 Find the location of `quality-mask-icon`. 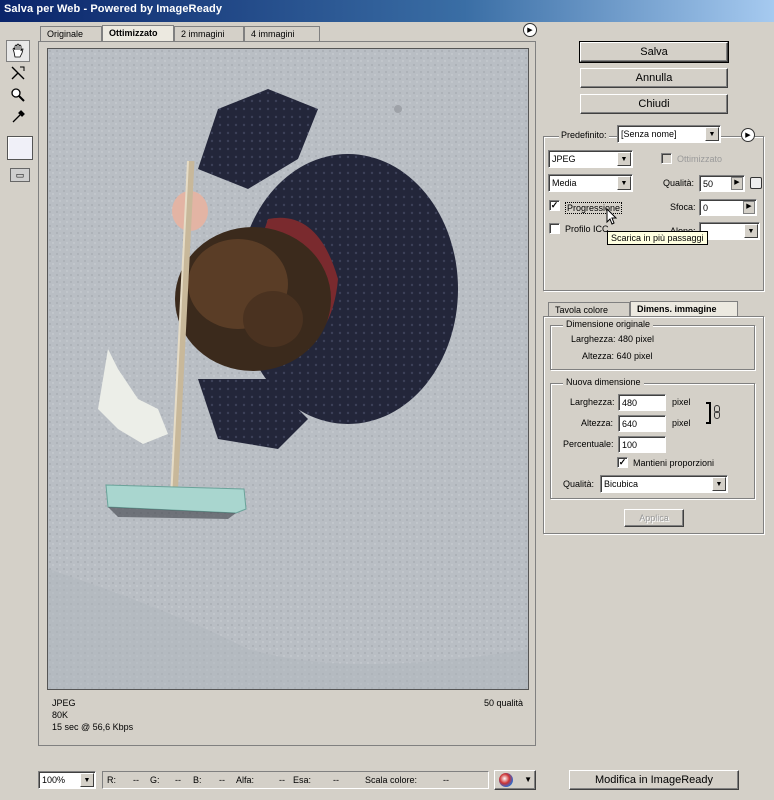

quality-mask-icon is located at coordinates (756, 183).